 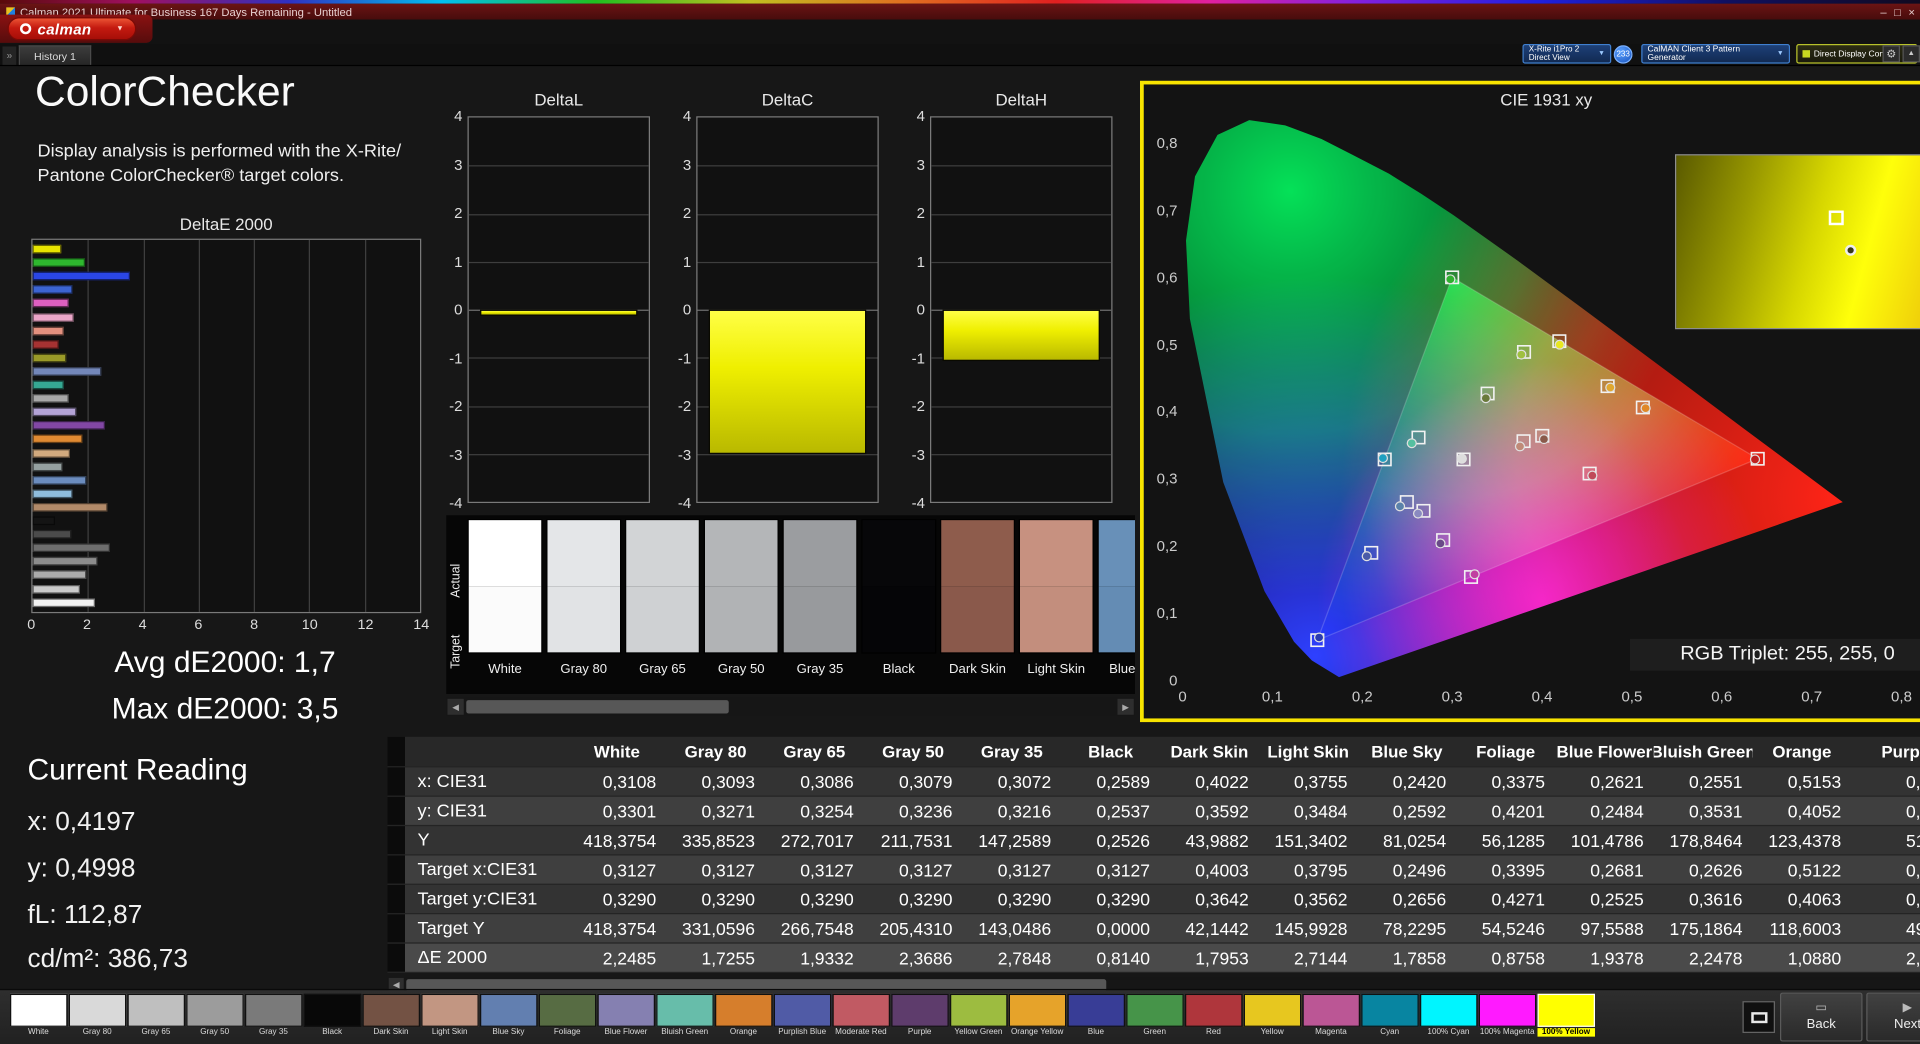 I want to click on gear-icon: ⚙, so click(x=1891, y=54).